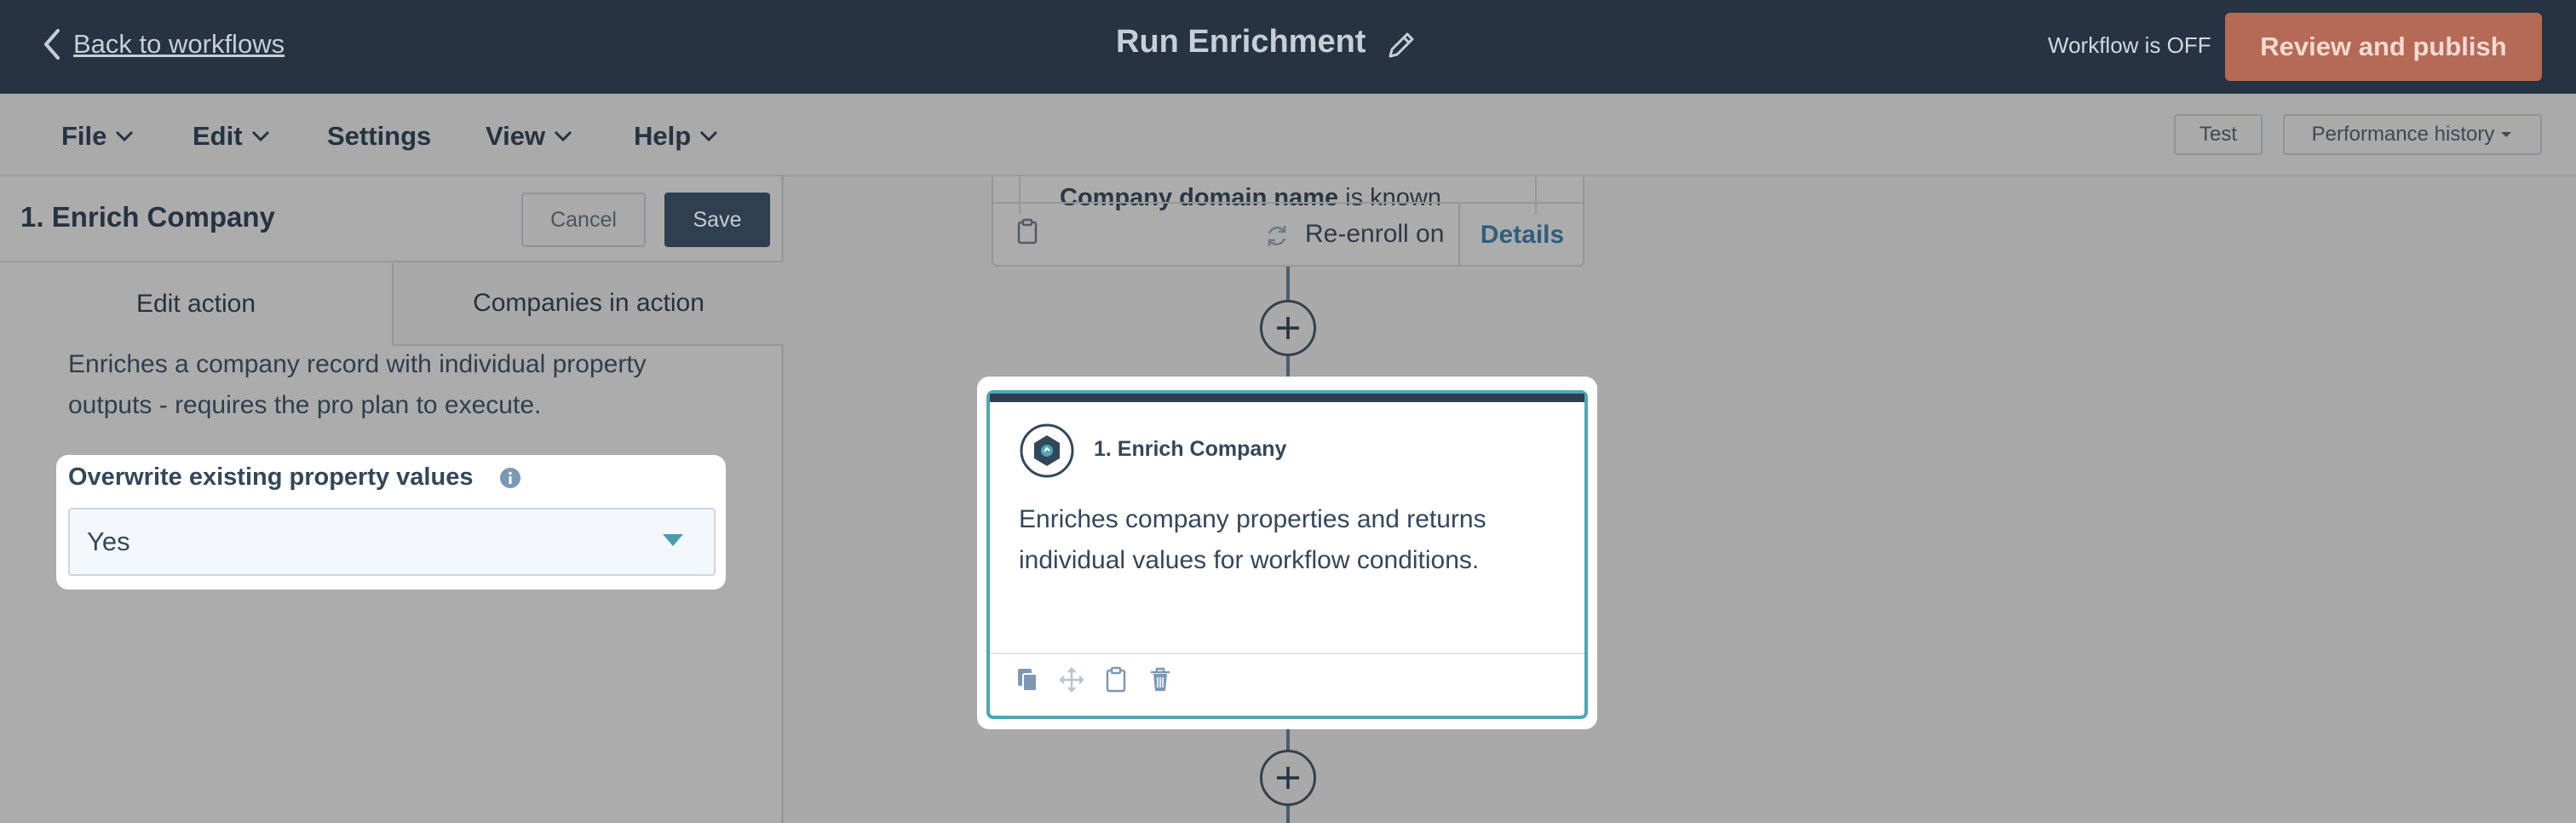 This screenshot has height=823, width=2576. Describe the element at coordinates (2383, 47) in the screenshot. I see `review-and-publish-button: Review and publish` at that location.